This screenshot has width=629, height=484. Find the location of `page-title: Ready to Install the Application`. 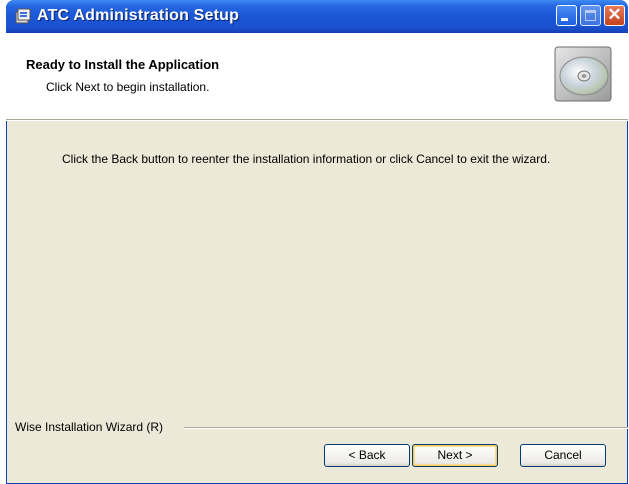

page-title: Ready to Install the Application is located at coordinates (123, 64).